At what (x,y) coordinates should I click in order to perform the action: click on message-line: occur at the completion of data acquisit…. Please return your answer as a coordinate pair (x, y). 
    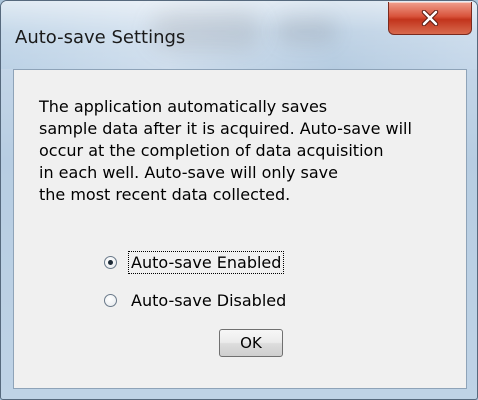
    Looking at the image, I should click on (211, 150).